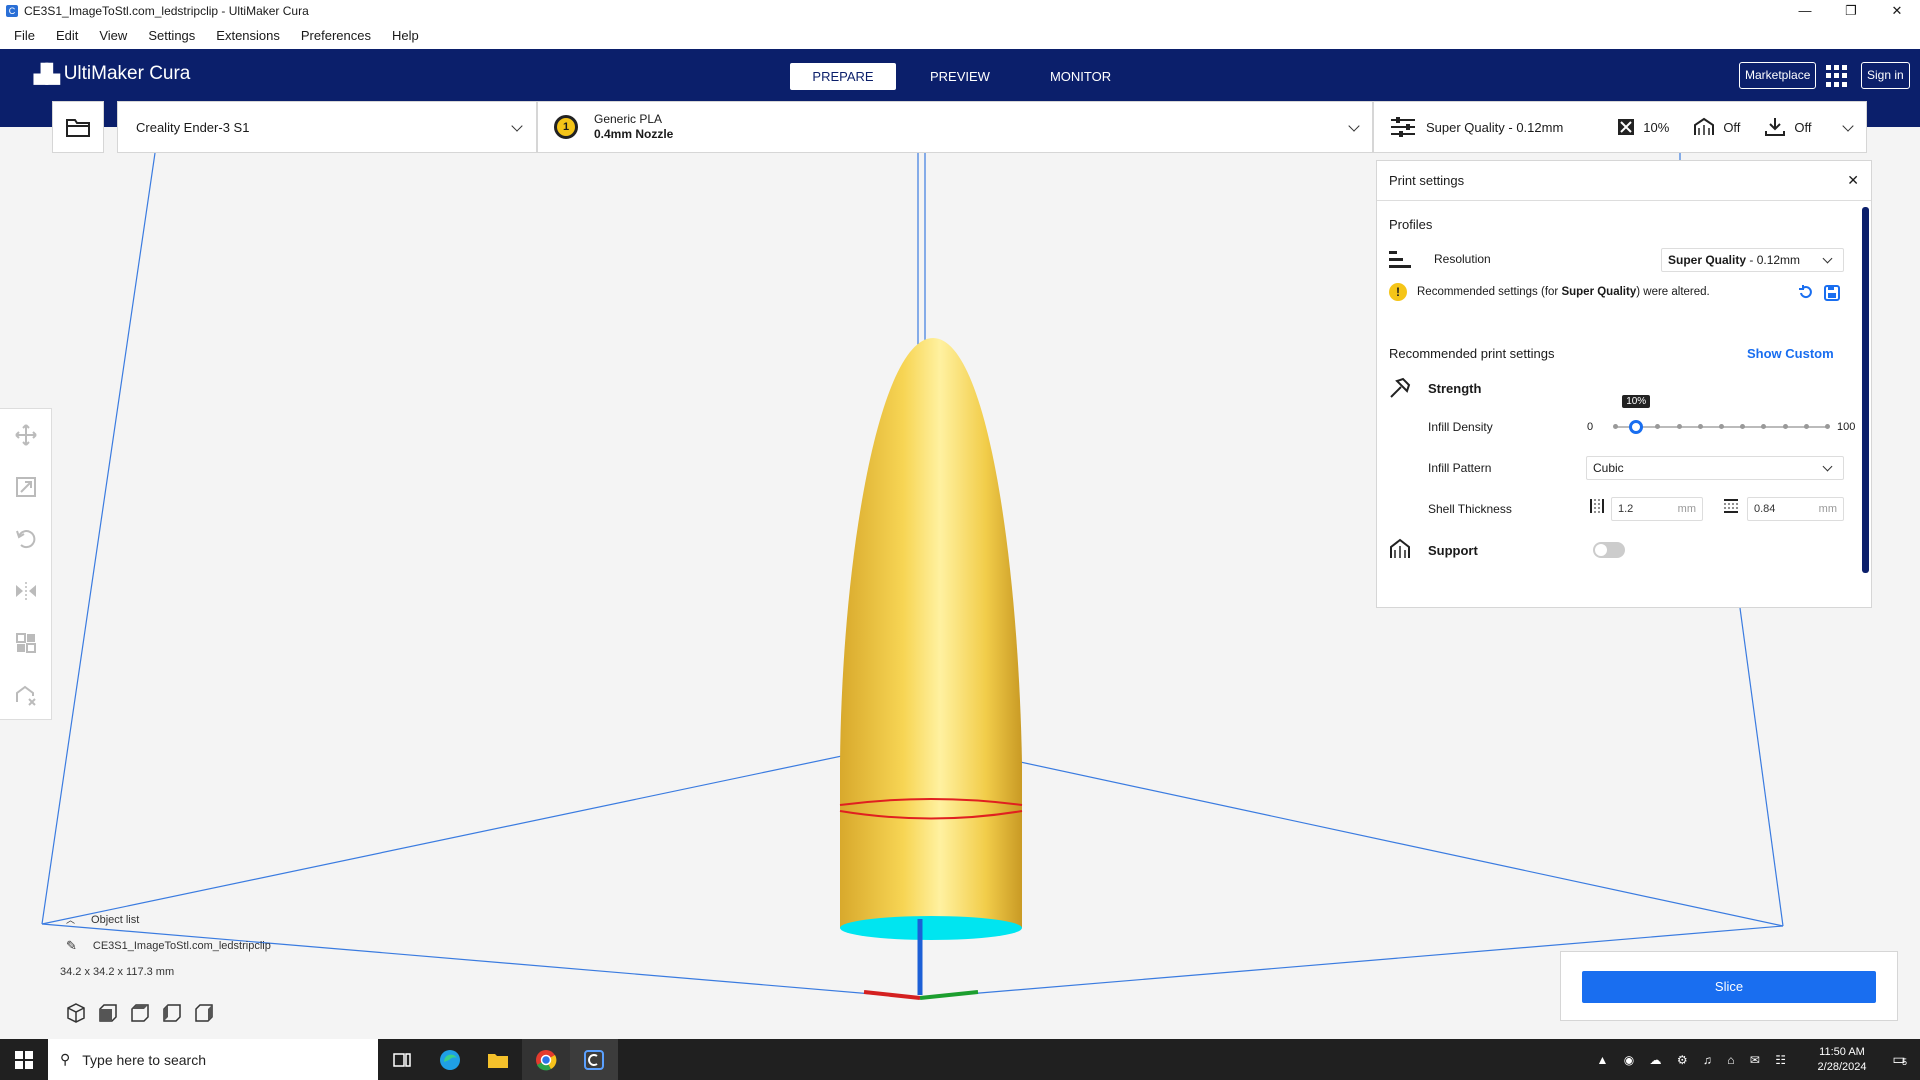  What do you see at coordinates (1400, 259) in the screenshot?
I see `resolution-icon` at bounding box center [1400, 259].